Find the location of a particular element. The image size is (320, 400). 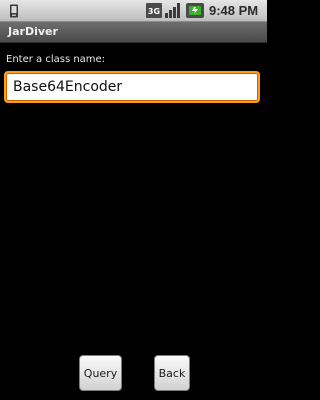

battery-charging-icon is located at coordinates (195, 10).